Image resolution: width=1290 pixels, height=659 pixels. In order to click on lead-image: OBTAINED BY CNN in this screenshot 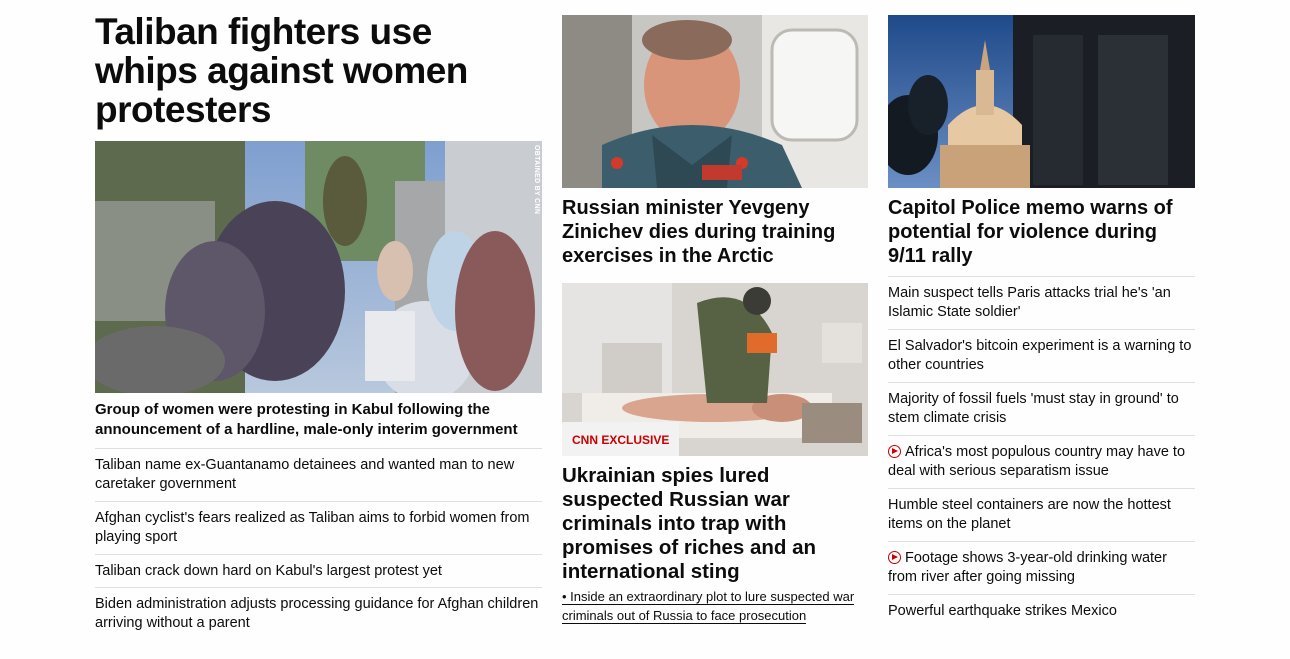, I will do `click(318, 267)`.